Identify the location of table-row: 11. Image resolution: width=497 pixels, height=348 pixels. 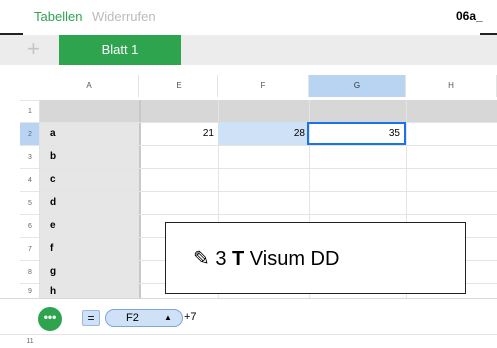
(248, 341).